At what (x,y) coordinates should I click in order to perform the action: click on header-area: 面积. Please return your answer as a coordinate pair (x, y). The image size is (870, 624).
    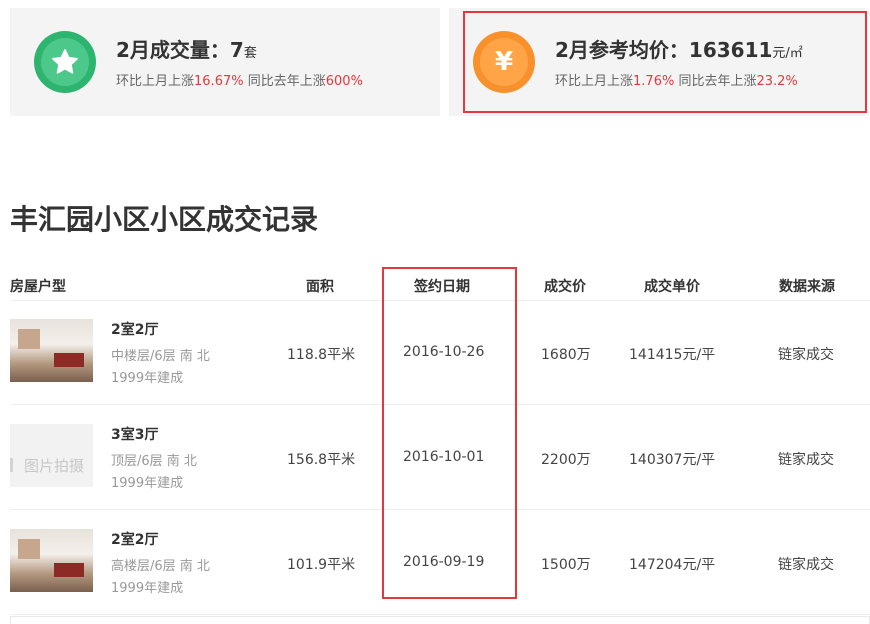
    Looking at the image, I should click on (320, 287).